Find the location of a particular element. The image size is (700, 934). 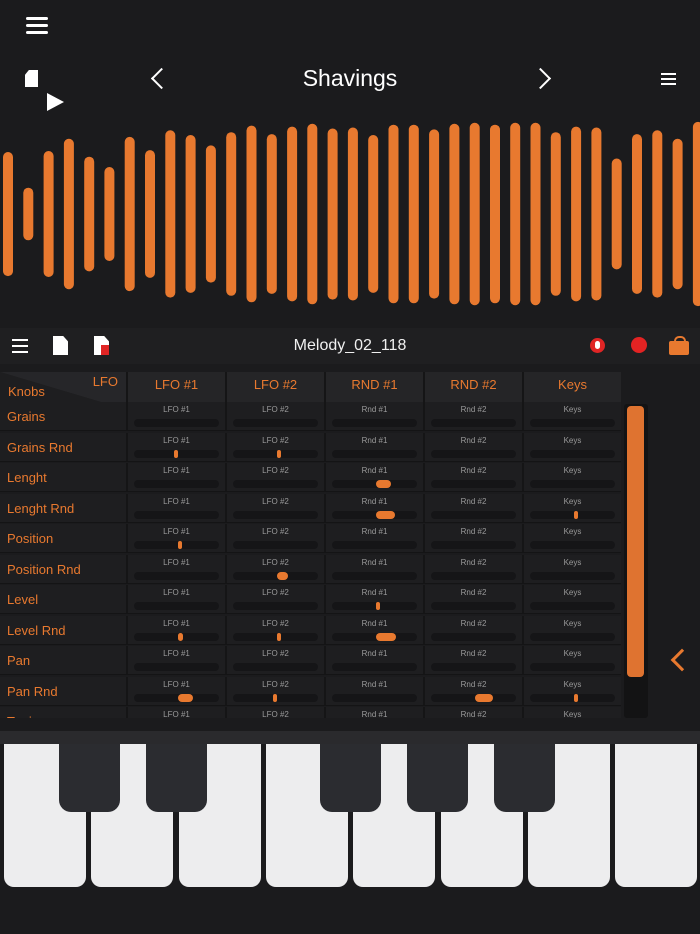

bag-icon is located at coordinates (679, 345).